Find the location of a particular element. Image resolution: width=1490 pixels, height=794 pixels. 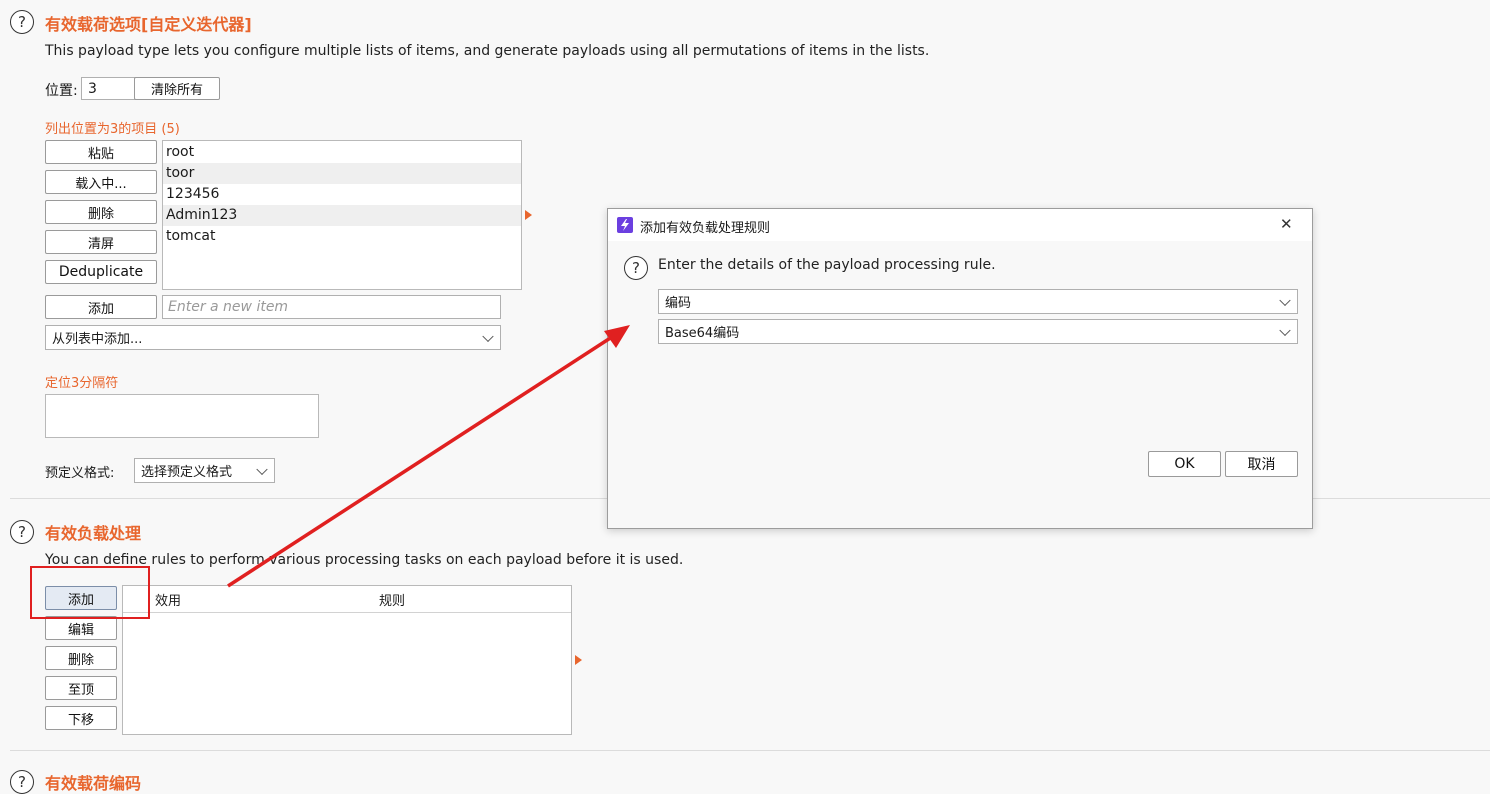

predefined-format-label: 预定义格式: is located at coordinates (80, 473).